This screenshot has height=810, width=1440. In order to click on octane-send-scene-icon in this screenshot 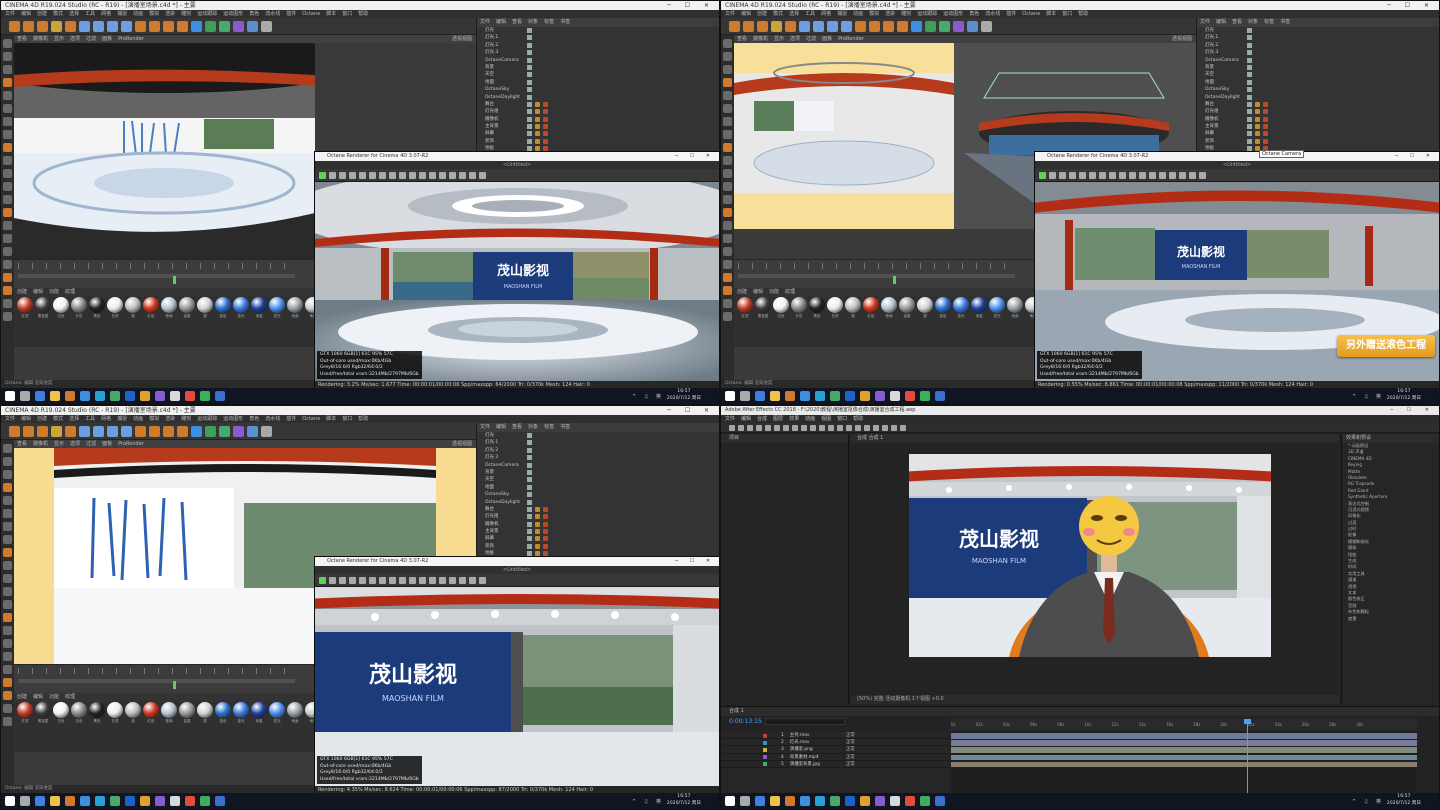, I will do `click(322, 580)`.